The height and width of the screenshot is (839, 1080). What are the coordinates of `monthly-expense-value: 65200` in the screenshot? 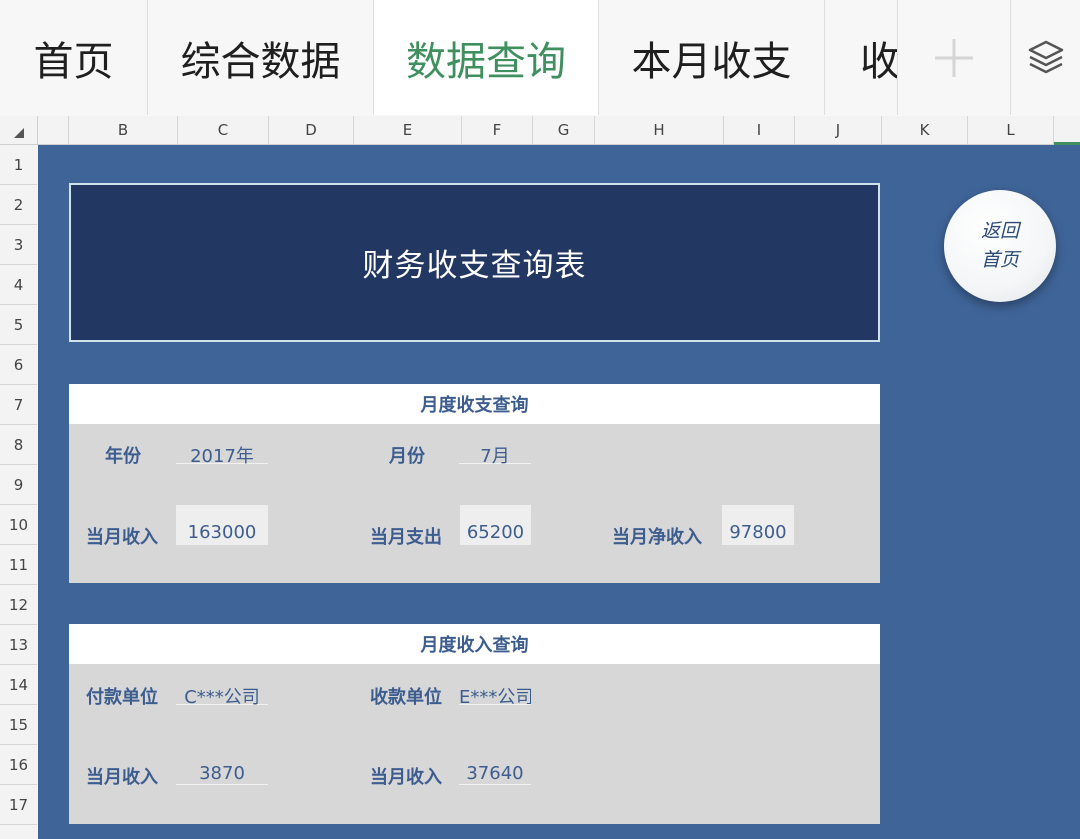 It's located at (495, 525).